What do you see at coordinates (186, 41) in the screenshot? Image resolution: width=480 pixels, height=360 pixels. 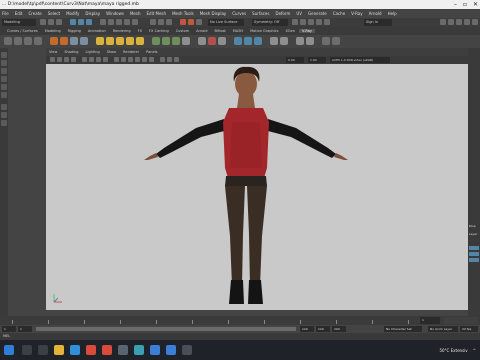 I see `proxy-icon` at bounding box center [186, 41].